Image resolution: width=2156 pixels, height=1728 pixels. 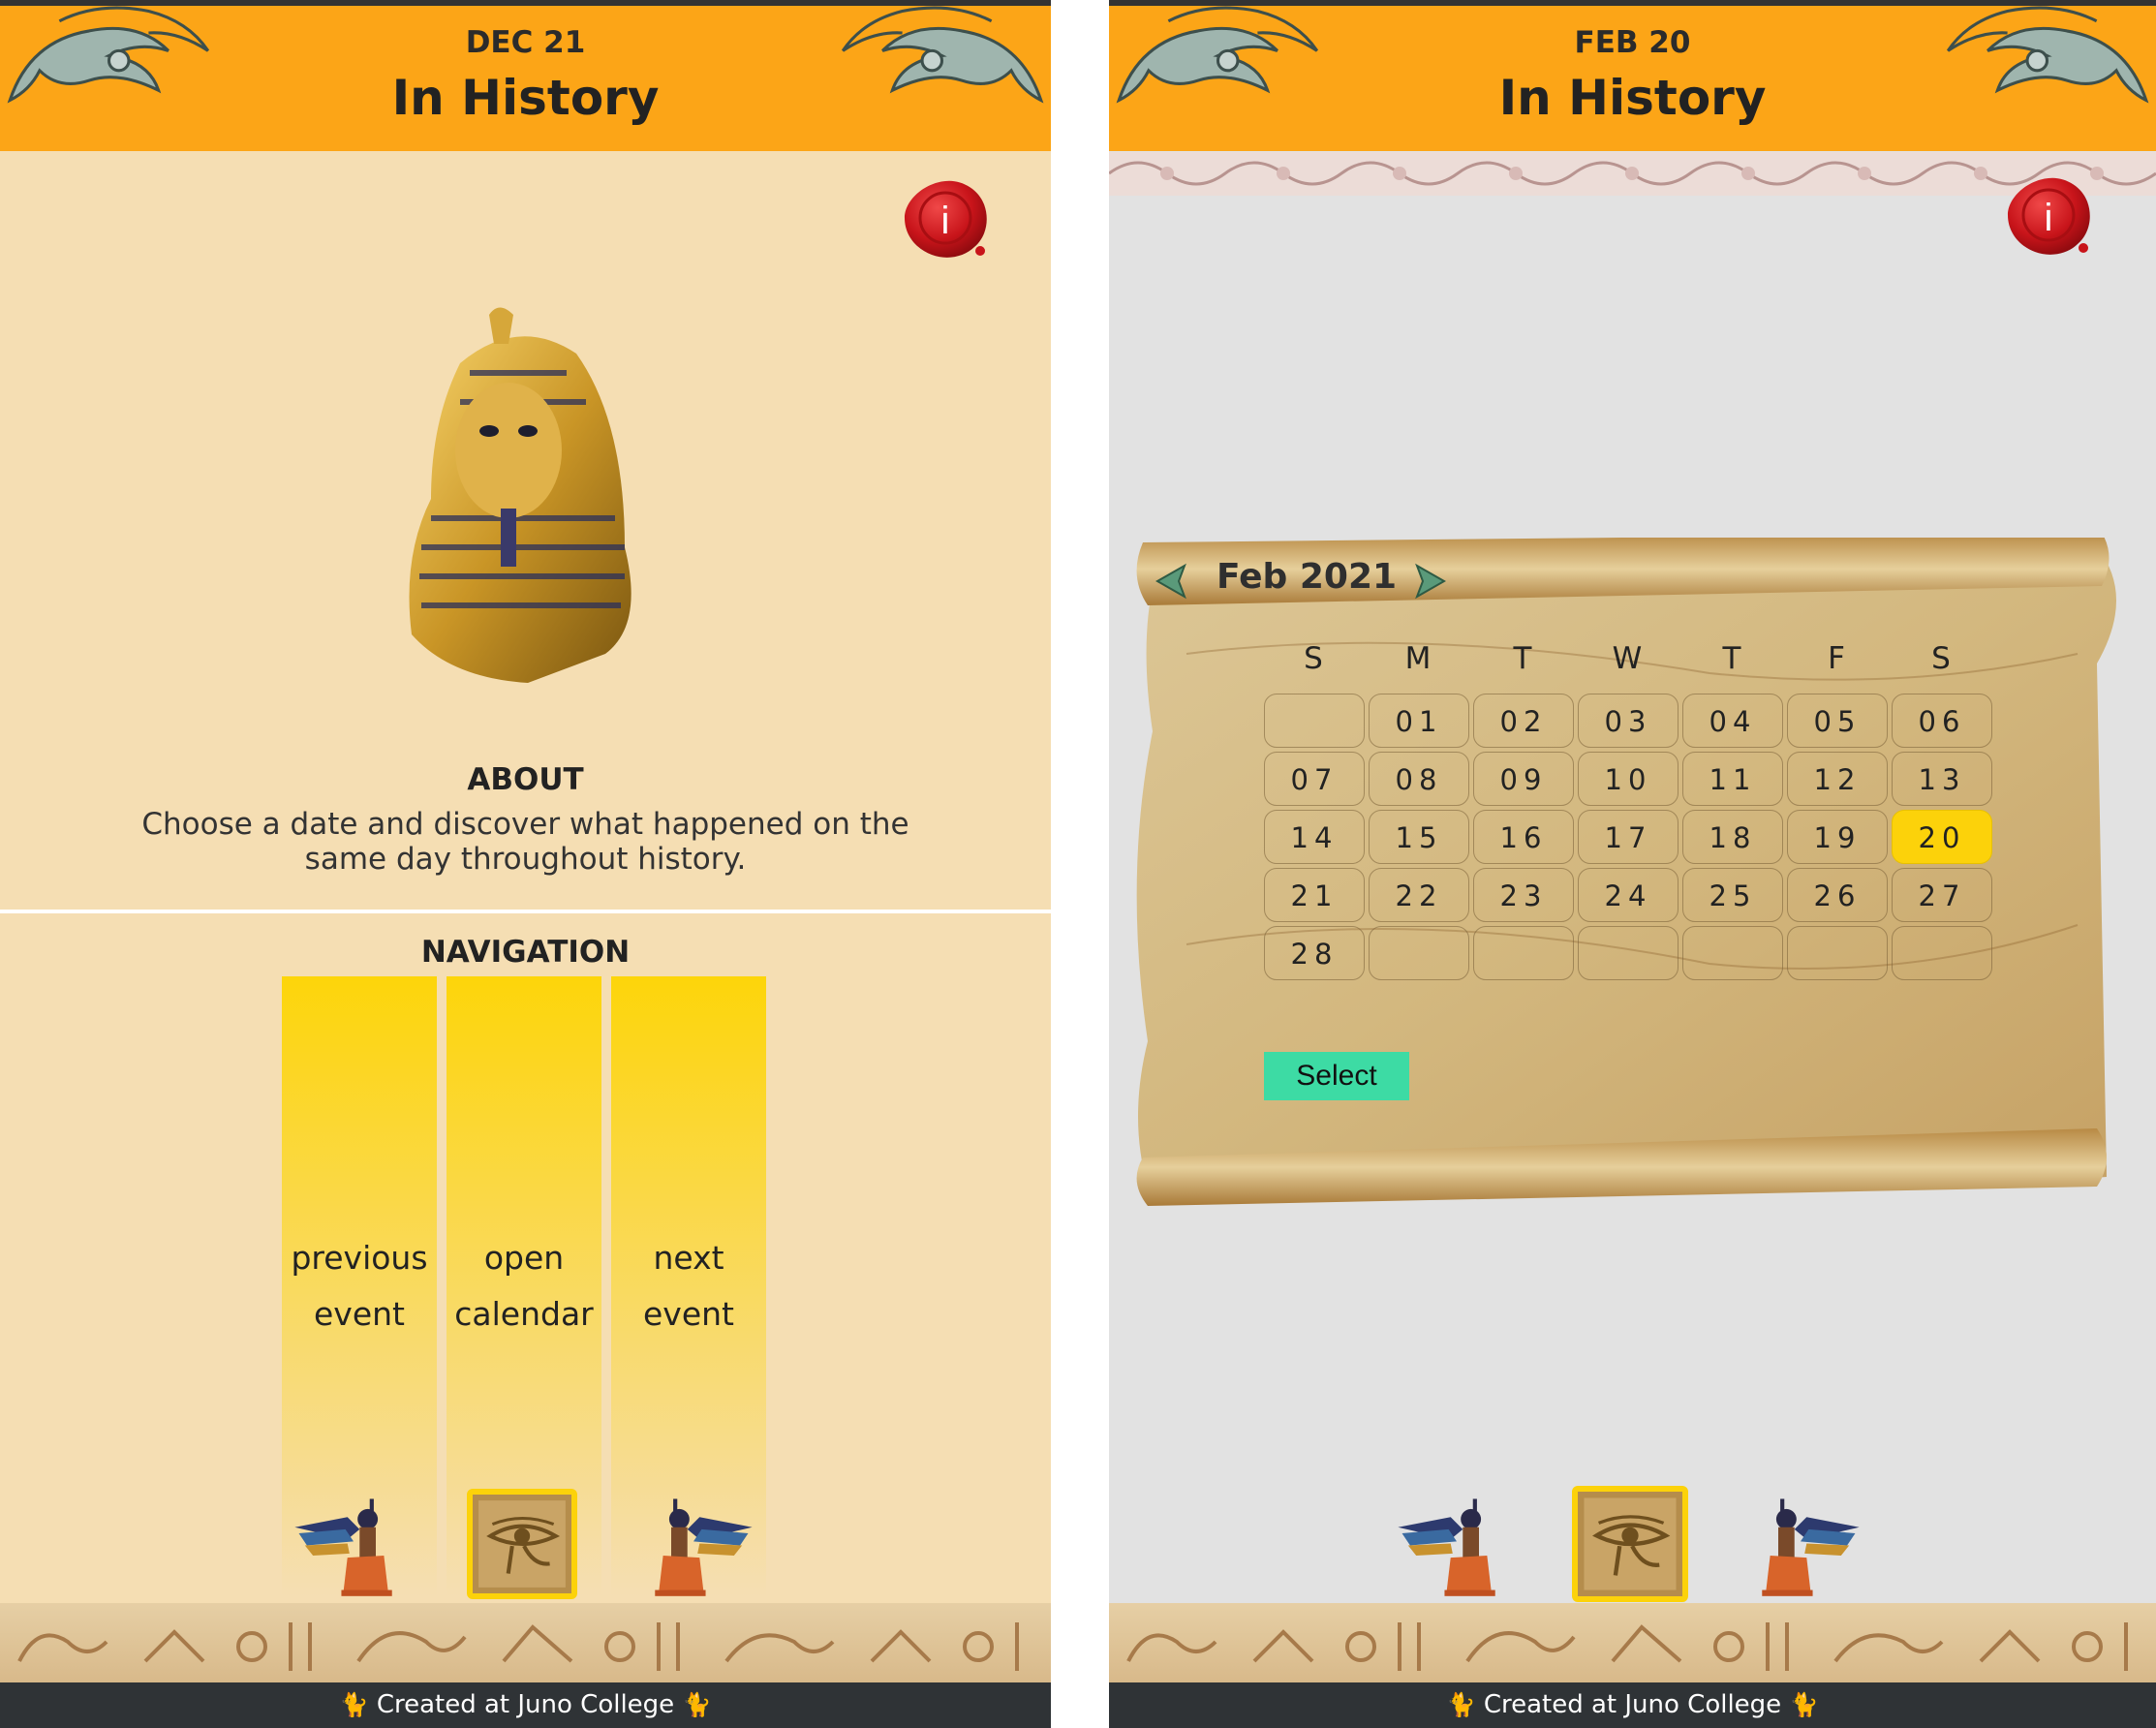 What do you see at coordinates (1837, 721) in the screenshot?
I see `calendar-day: 05` at bounding box center [1837, 721].